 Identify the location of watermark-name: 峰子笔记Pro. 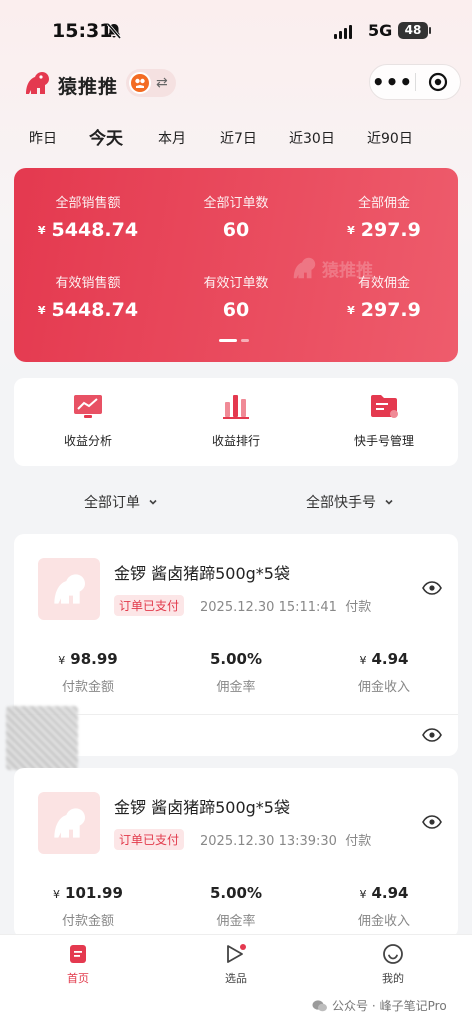
(413, 1006).